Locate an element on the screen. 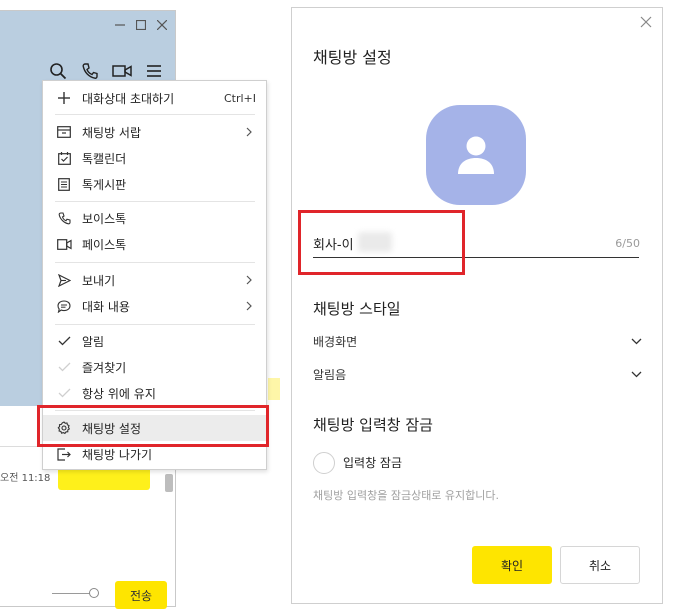 The height and width of the screenshot is (611, 673). style-section-title: 채팅방 스타일 is located at coordinates (357, 309).